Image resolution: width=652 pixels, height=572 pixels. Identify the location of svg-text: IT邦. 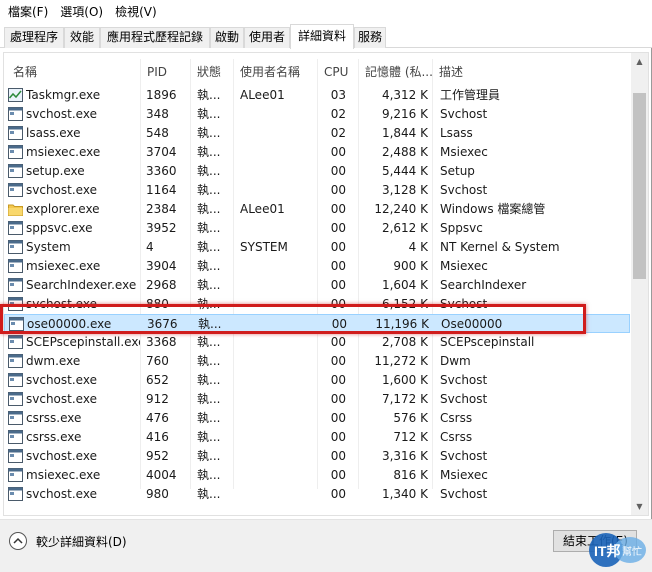
(607, 551).